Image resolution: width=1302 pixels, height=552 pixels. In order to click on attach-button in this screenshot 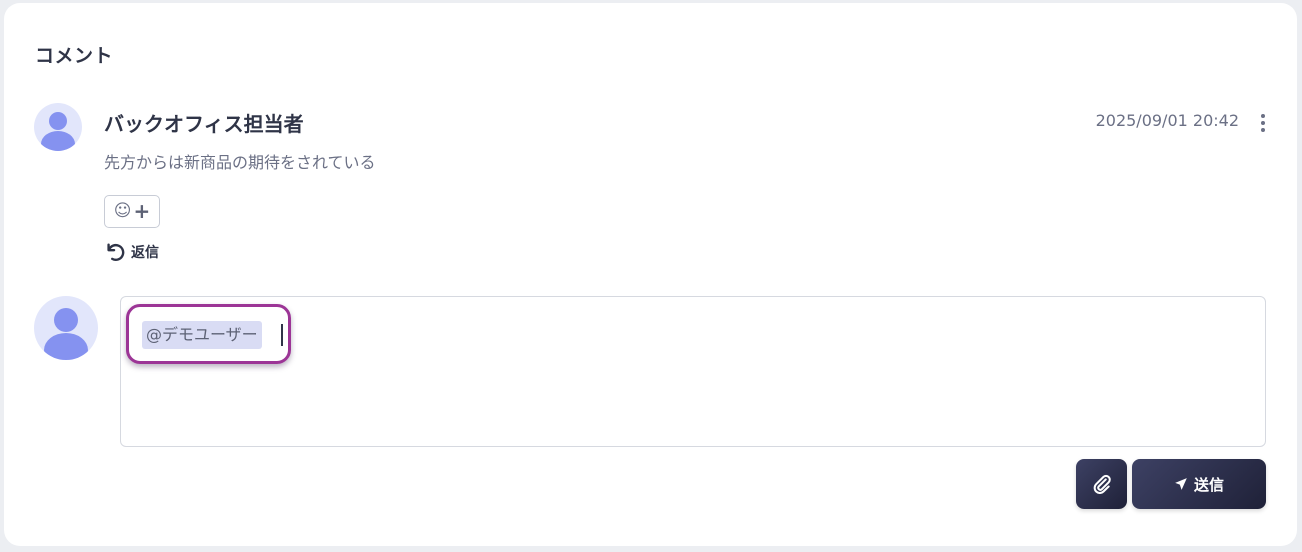, I will do `click(1101, 484)`.